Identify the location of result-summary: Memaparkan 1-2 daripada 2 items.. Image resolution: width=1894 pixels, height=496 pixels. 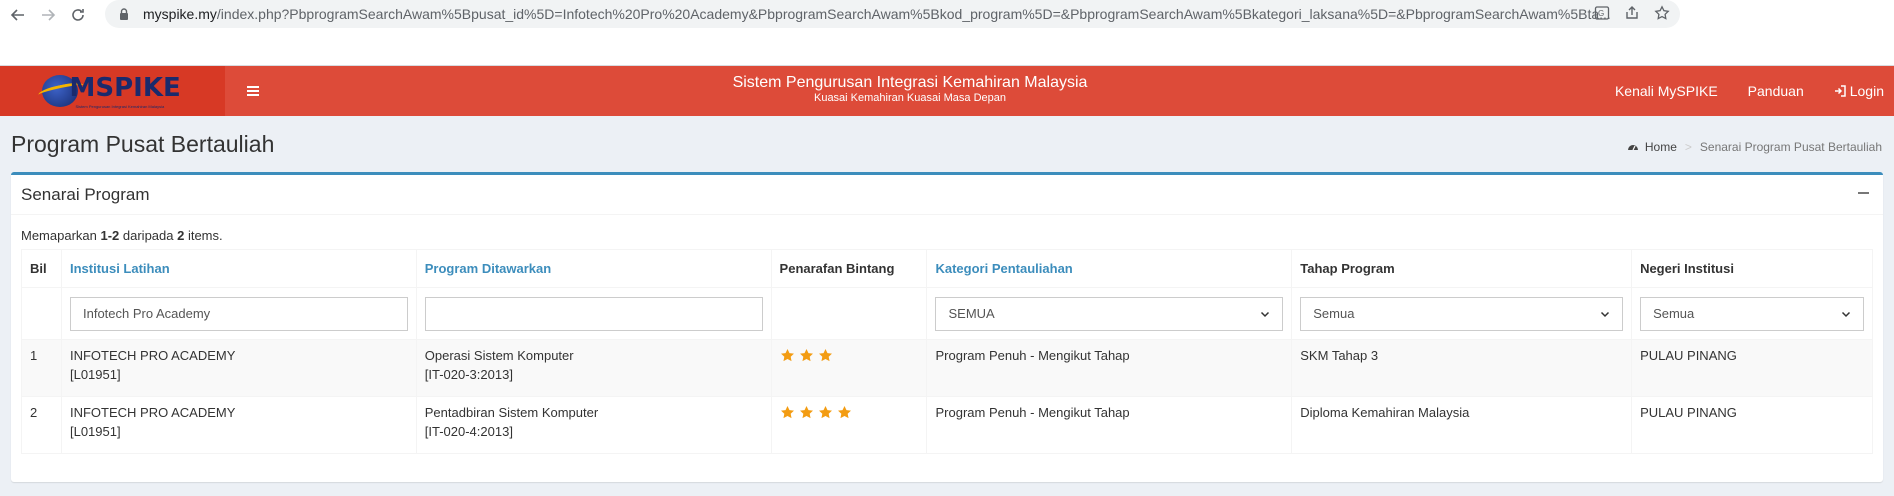
(122, 235).